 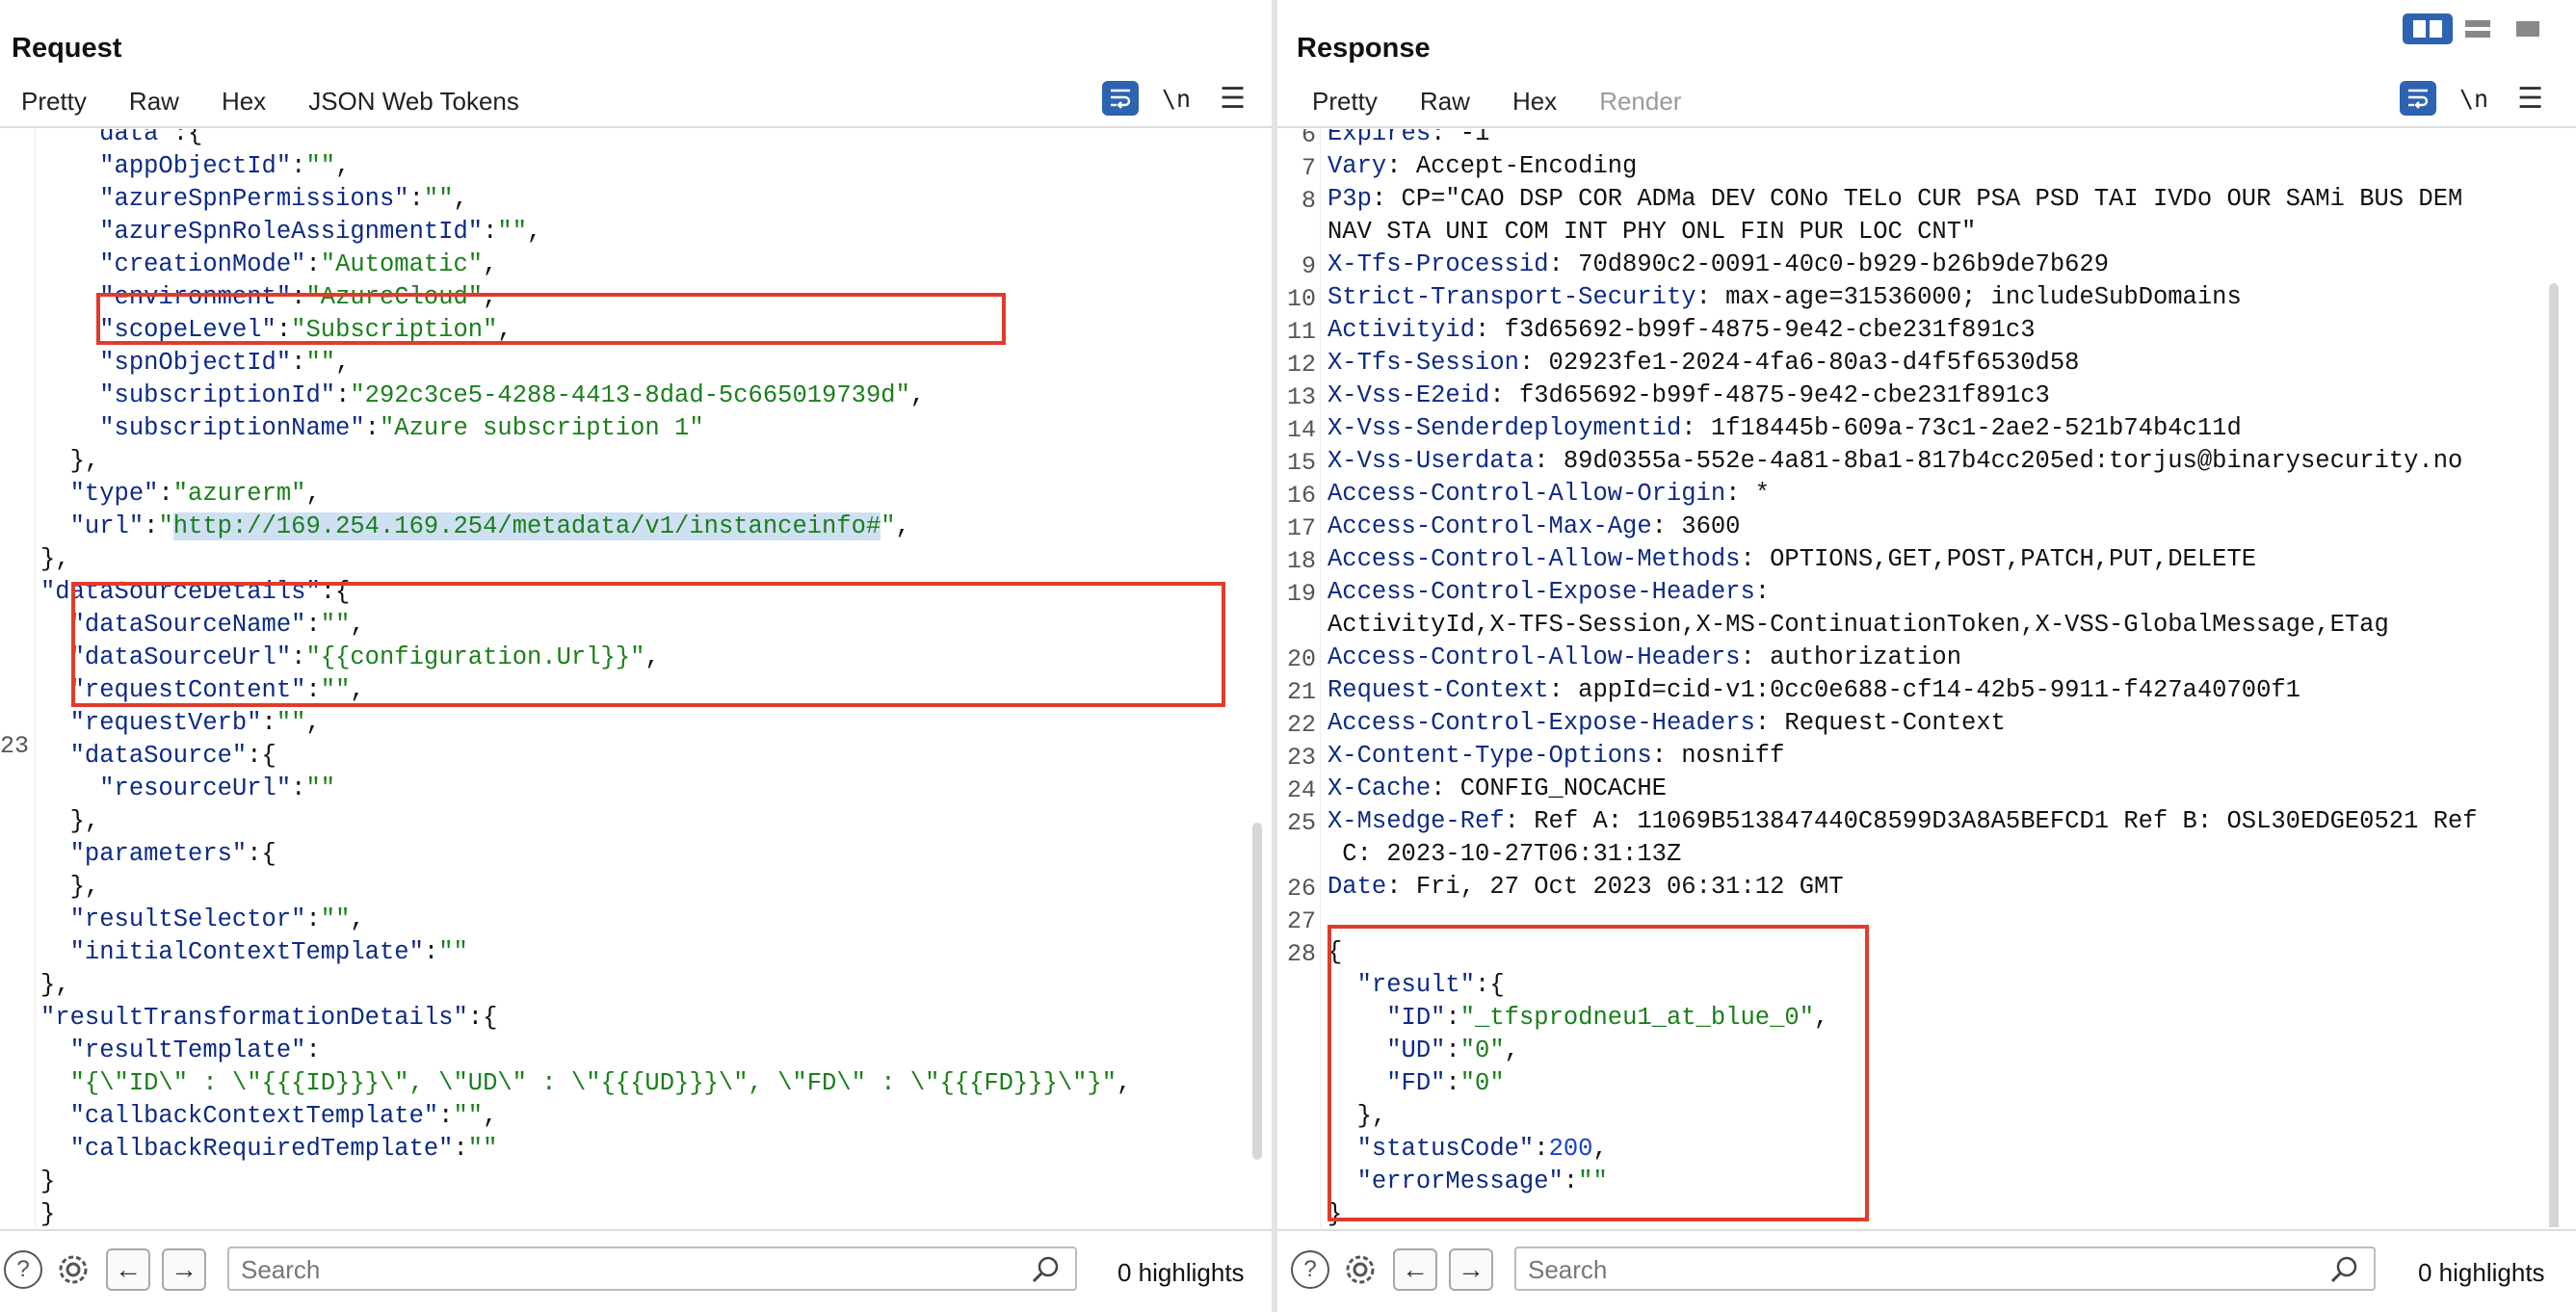 I want to click on request-tab-pretty: Pretty, so click(x=54, y=109).